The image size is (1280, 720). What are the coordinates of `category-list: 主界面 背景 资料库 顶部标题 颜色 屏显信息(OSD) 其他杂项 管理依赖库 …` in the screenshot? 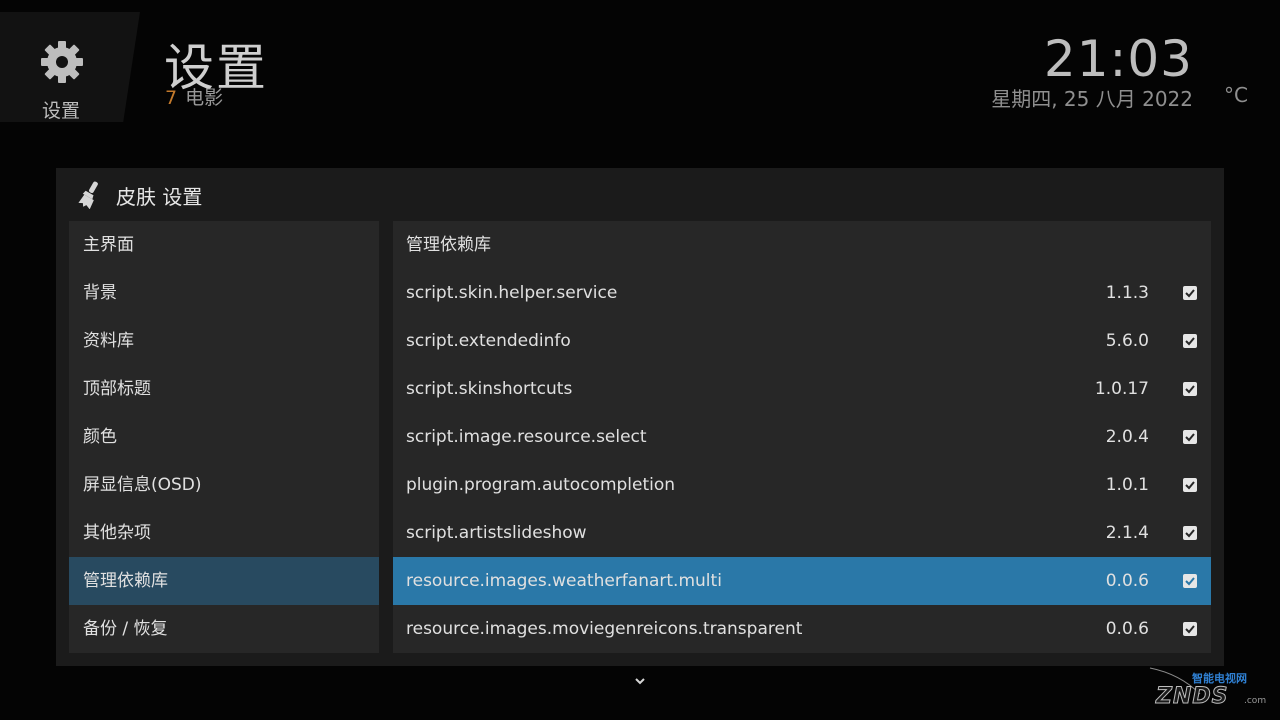 It's located at (224, 437).